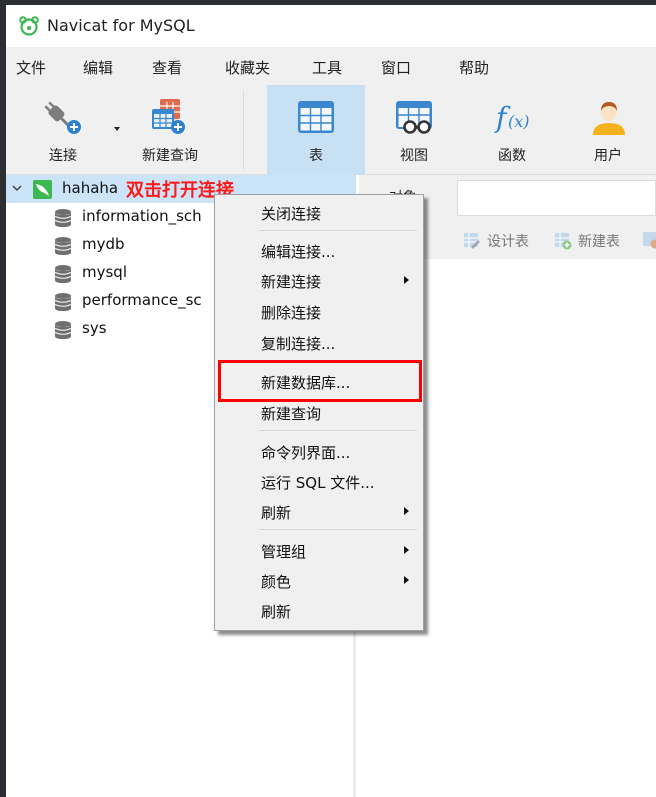 This screenshot has height=797, width=656. I want to click on menu-item-close-connection: 关闭连接, so click(319, 212).